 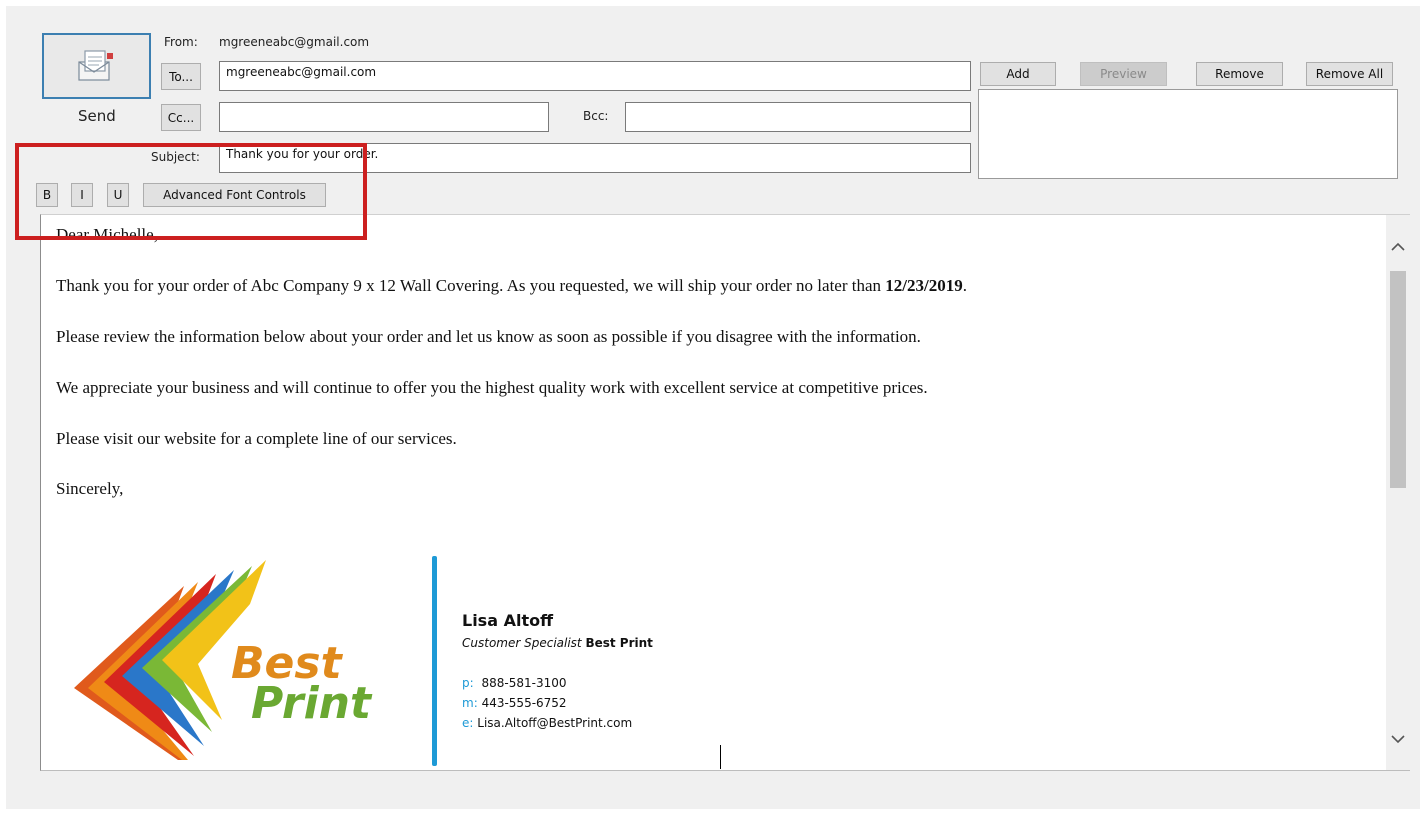 I want to click on signature-name: Lisa Altoff, so click(x=508, y=620).